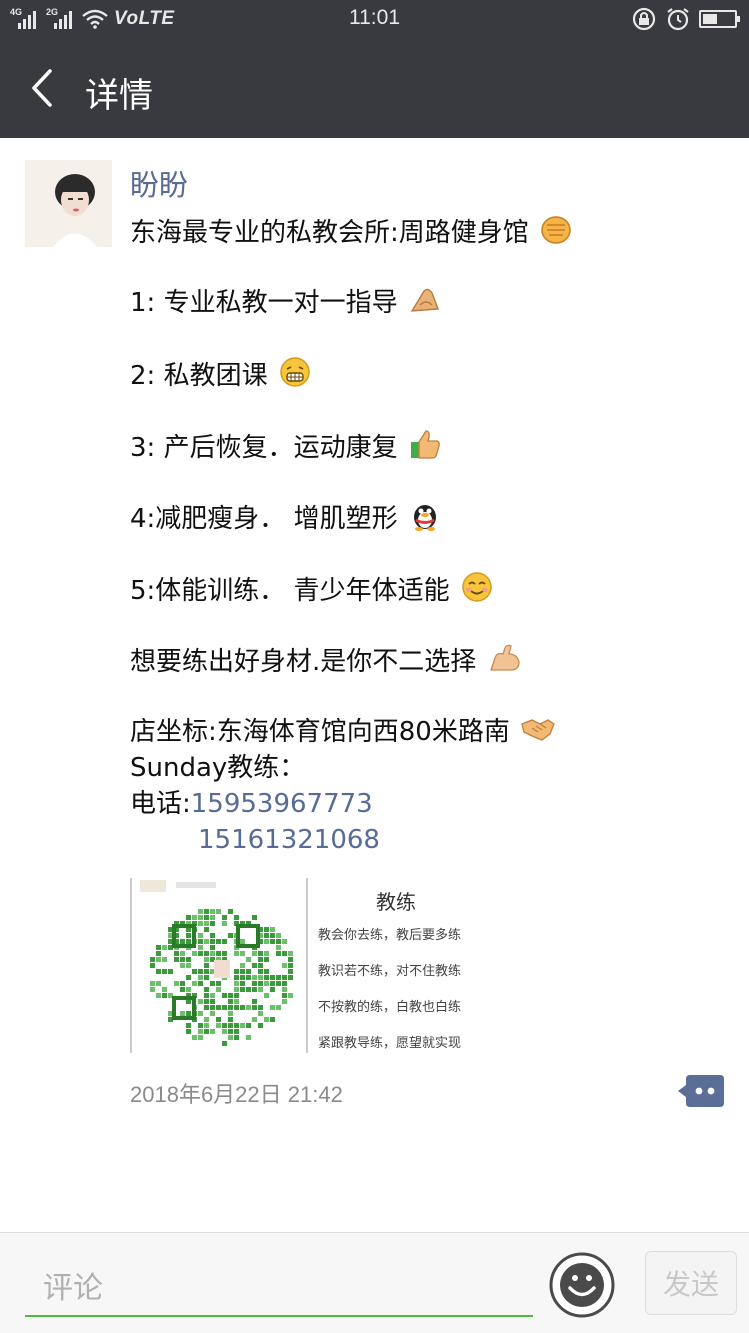 The width and height of the screenshot is (749, 1333). I want to click on emoji-button-icon, so click(582, 1285).